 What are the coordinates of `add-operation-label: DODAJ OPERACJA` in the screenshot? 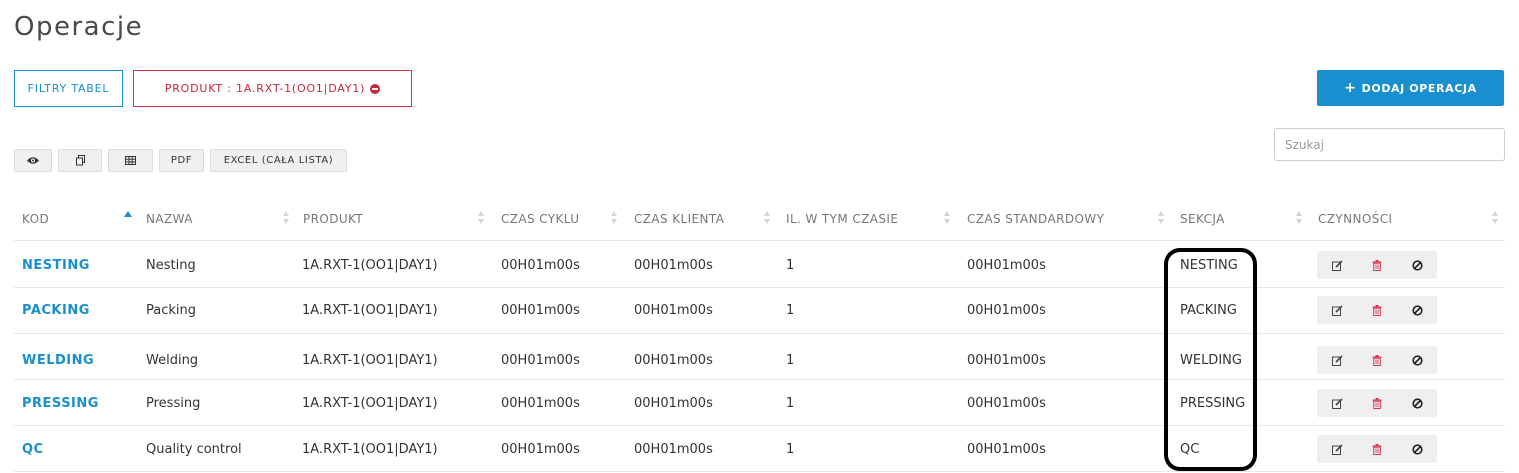 It's located at (1419, 88).